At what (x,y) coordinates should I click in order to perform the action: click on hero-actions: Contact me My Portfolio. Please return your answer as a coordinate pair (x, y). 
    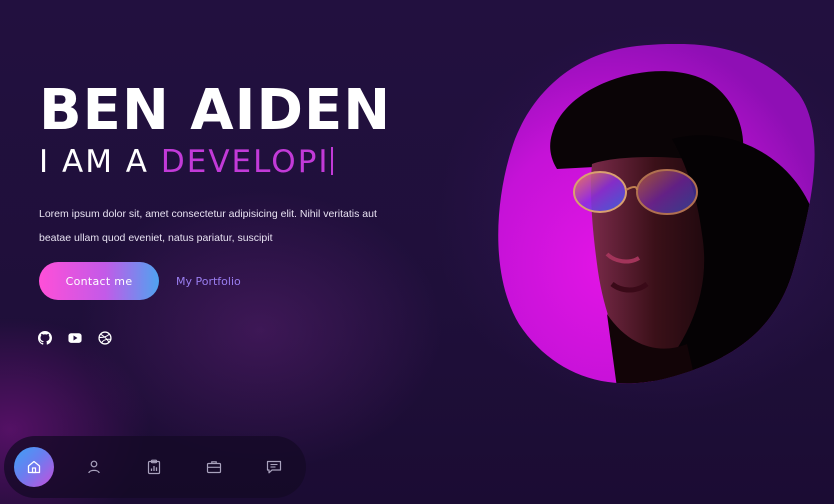
    Looking at the image, I should click on (140, 281).